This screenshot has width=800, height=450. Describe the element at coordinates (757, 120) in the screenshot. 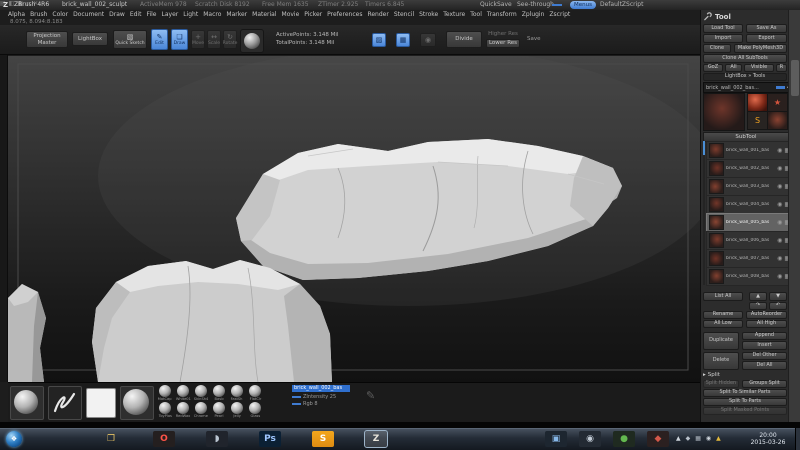

I see `tool-thumbnail: S` at that location.